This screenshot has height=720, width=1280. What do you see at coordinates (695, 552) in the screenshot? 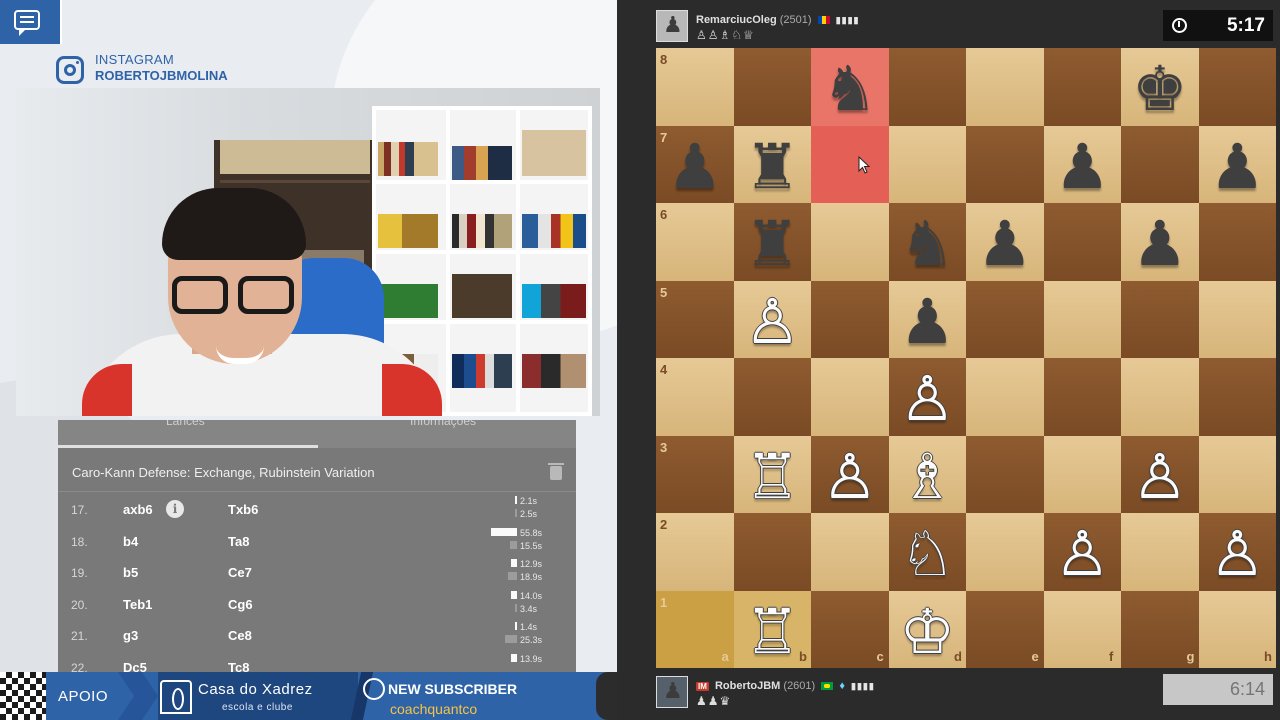
I see `square-a2` at bounding box center [695, 552].